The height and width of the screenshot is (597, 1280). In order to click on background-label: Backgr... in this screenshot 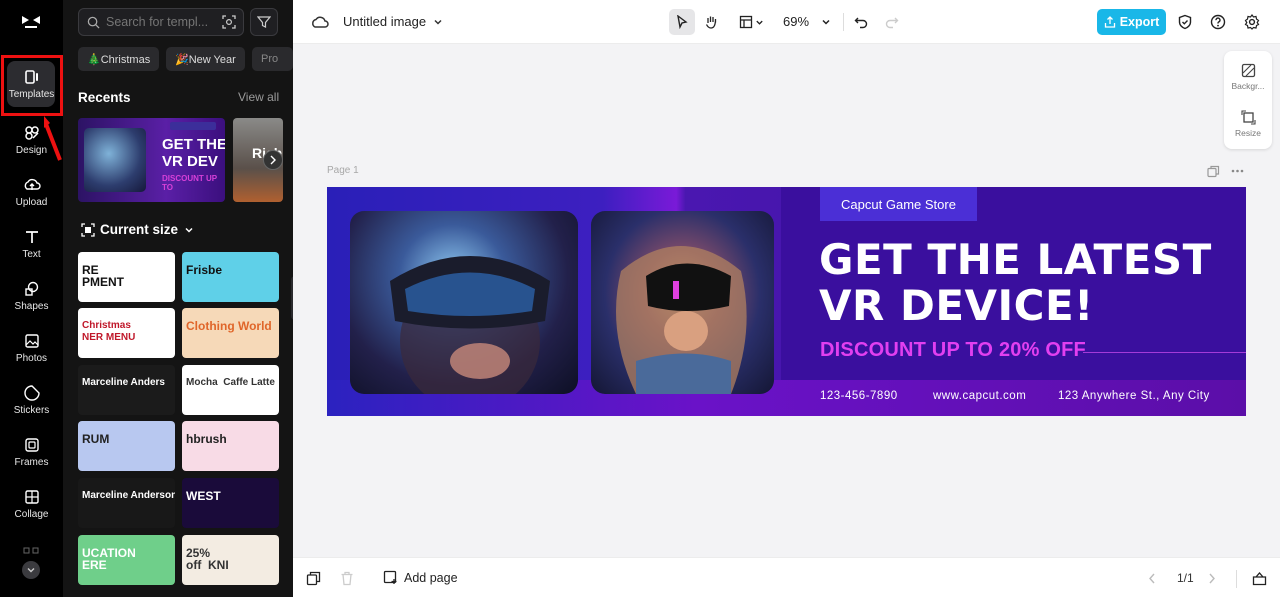, I will do `click(1248, 86)`.